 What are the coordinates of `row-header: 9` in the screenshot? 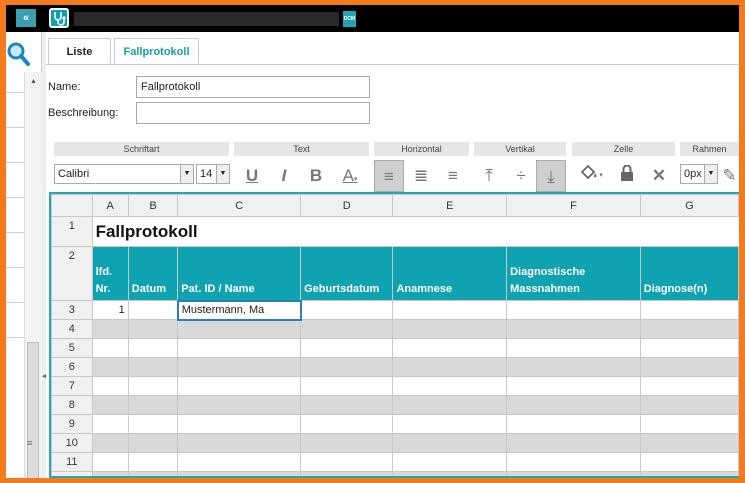 It's located at (72, 424).